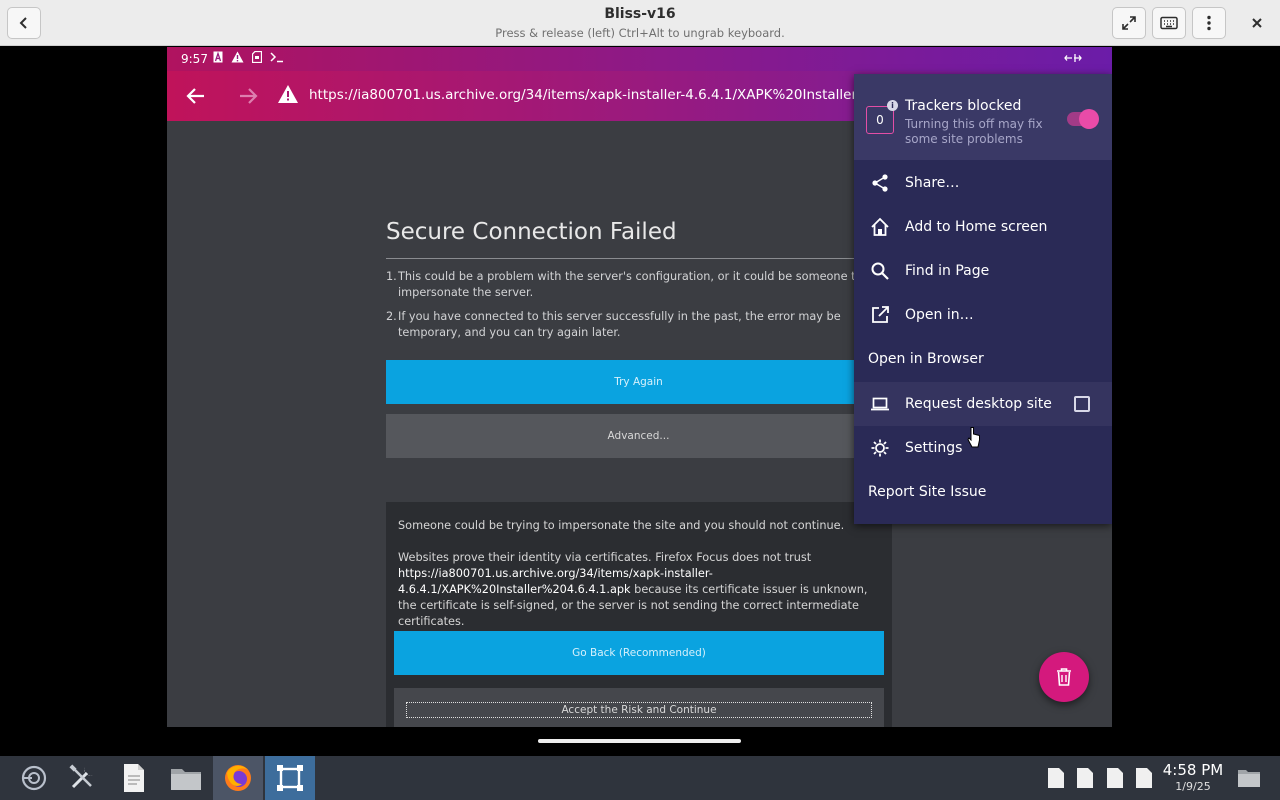 The image size is (1280, 800). I want to click on show-desktop-folder-icon, so click(1249, 778).